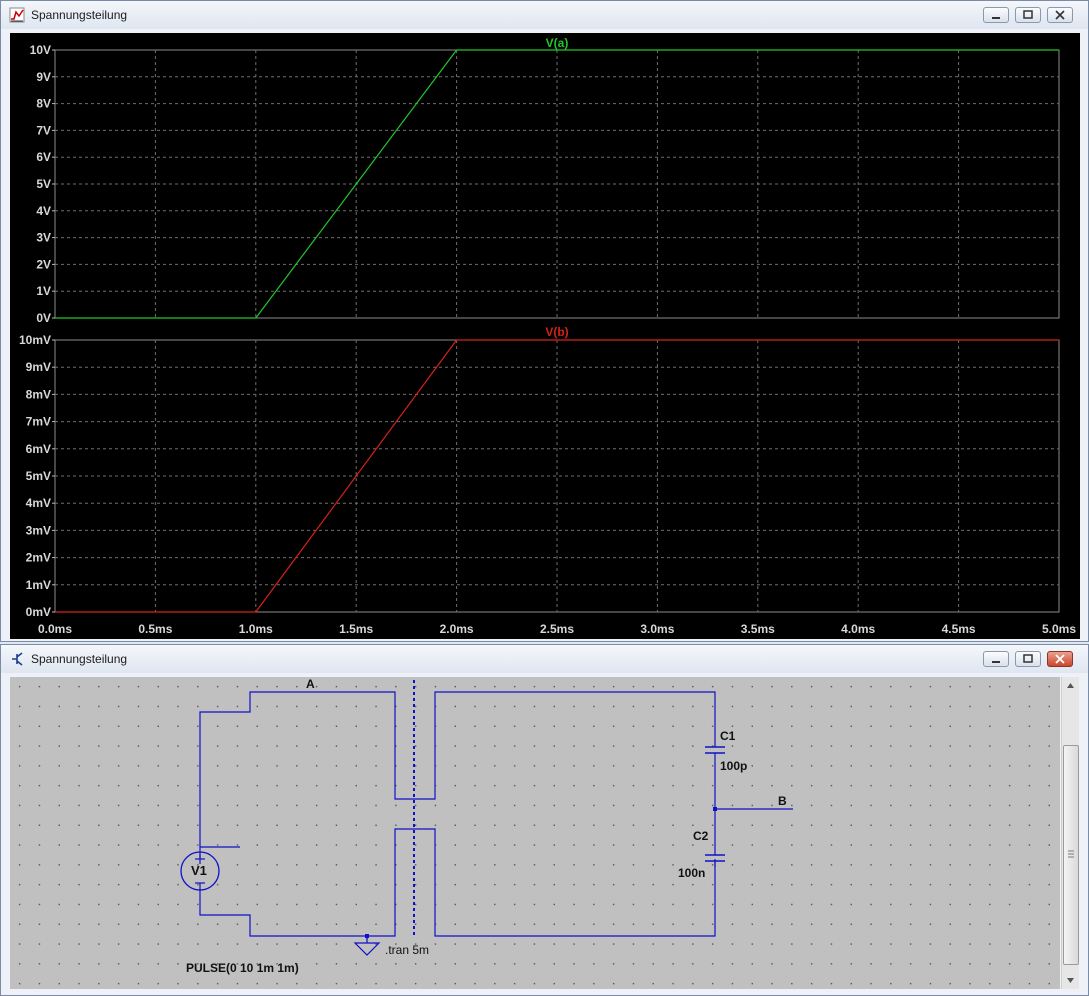 This screenshot has width=1089, height=996. I want to click on schematic-scrollbar, so click(1070, 833).